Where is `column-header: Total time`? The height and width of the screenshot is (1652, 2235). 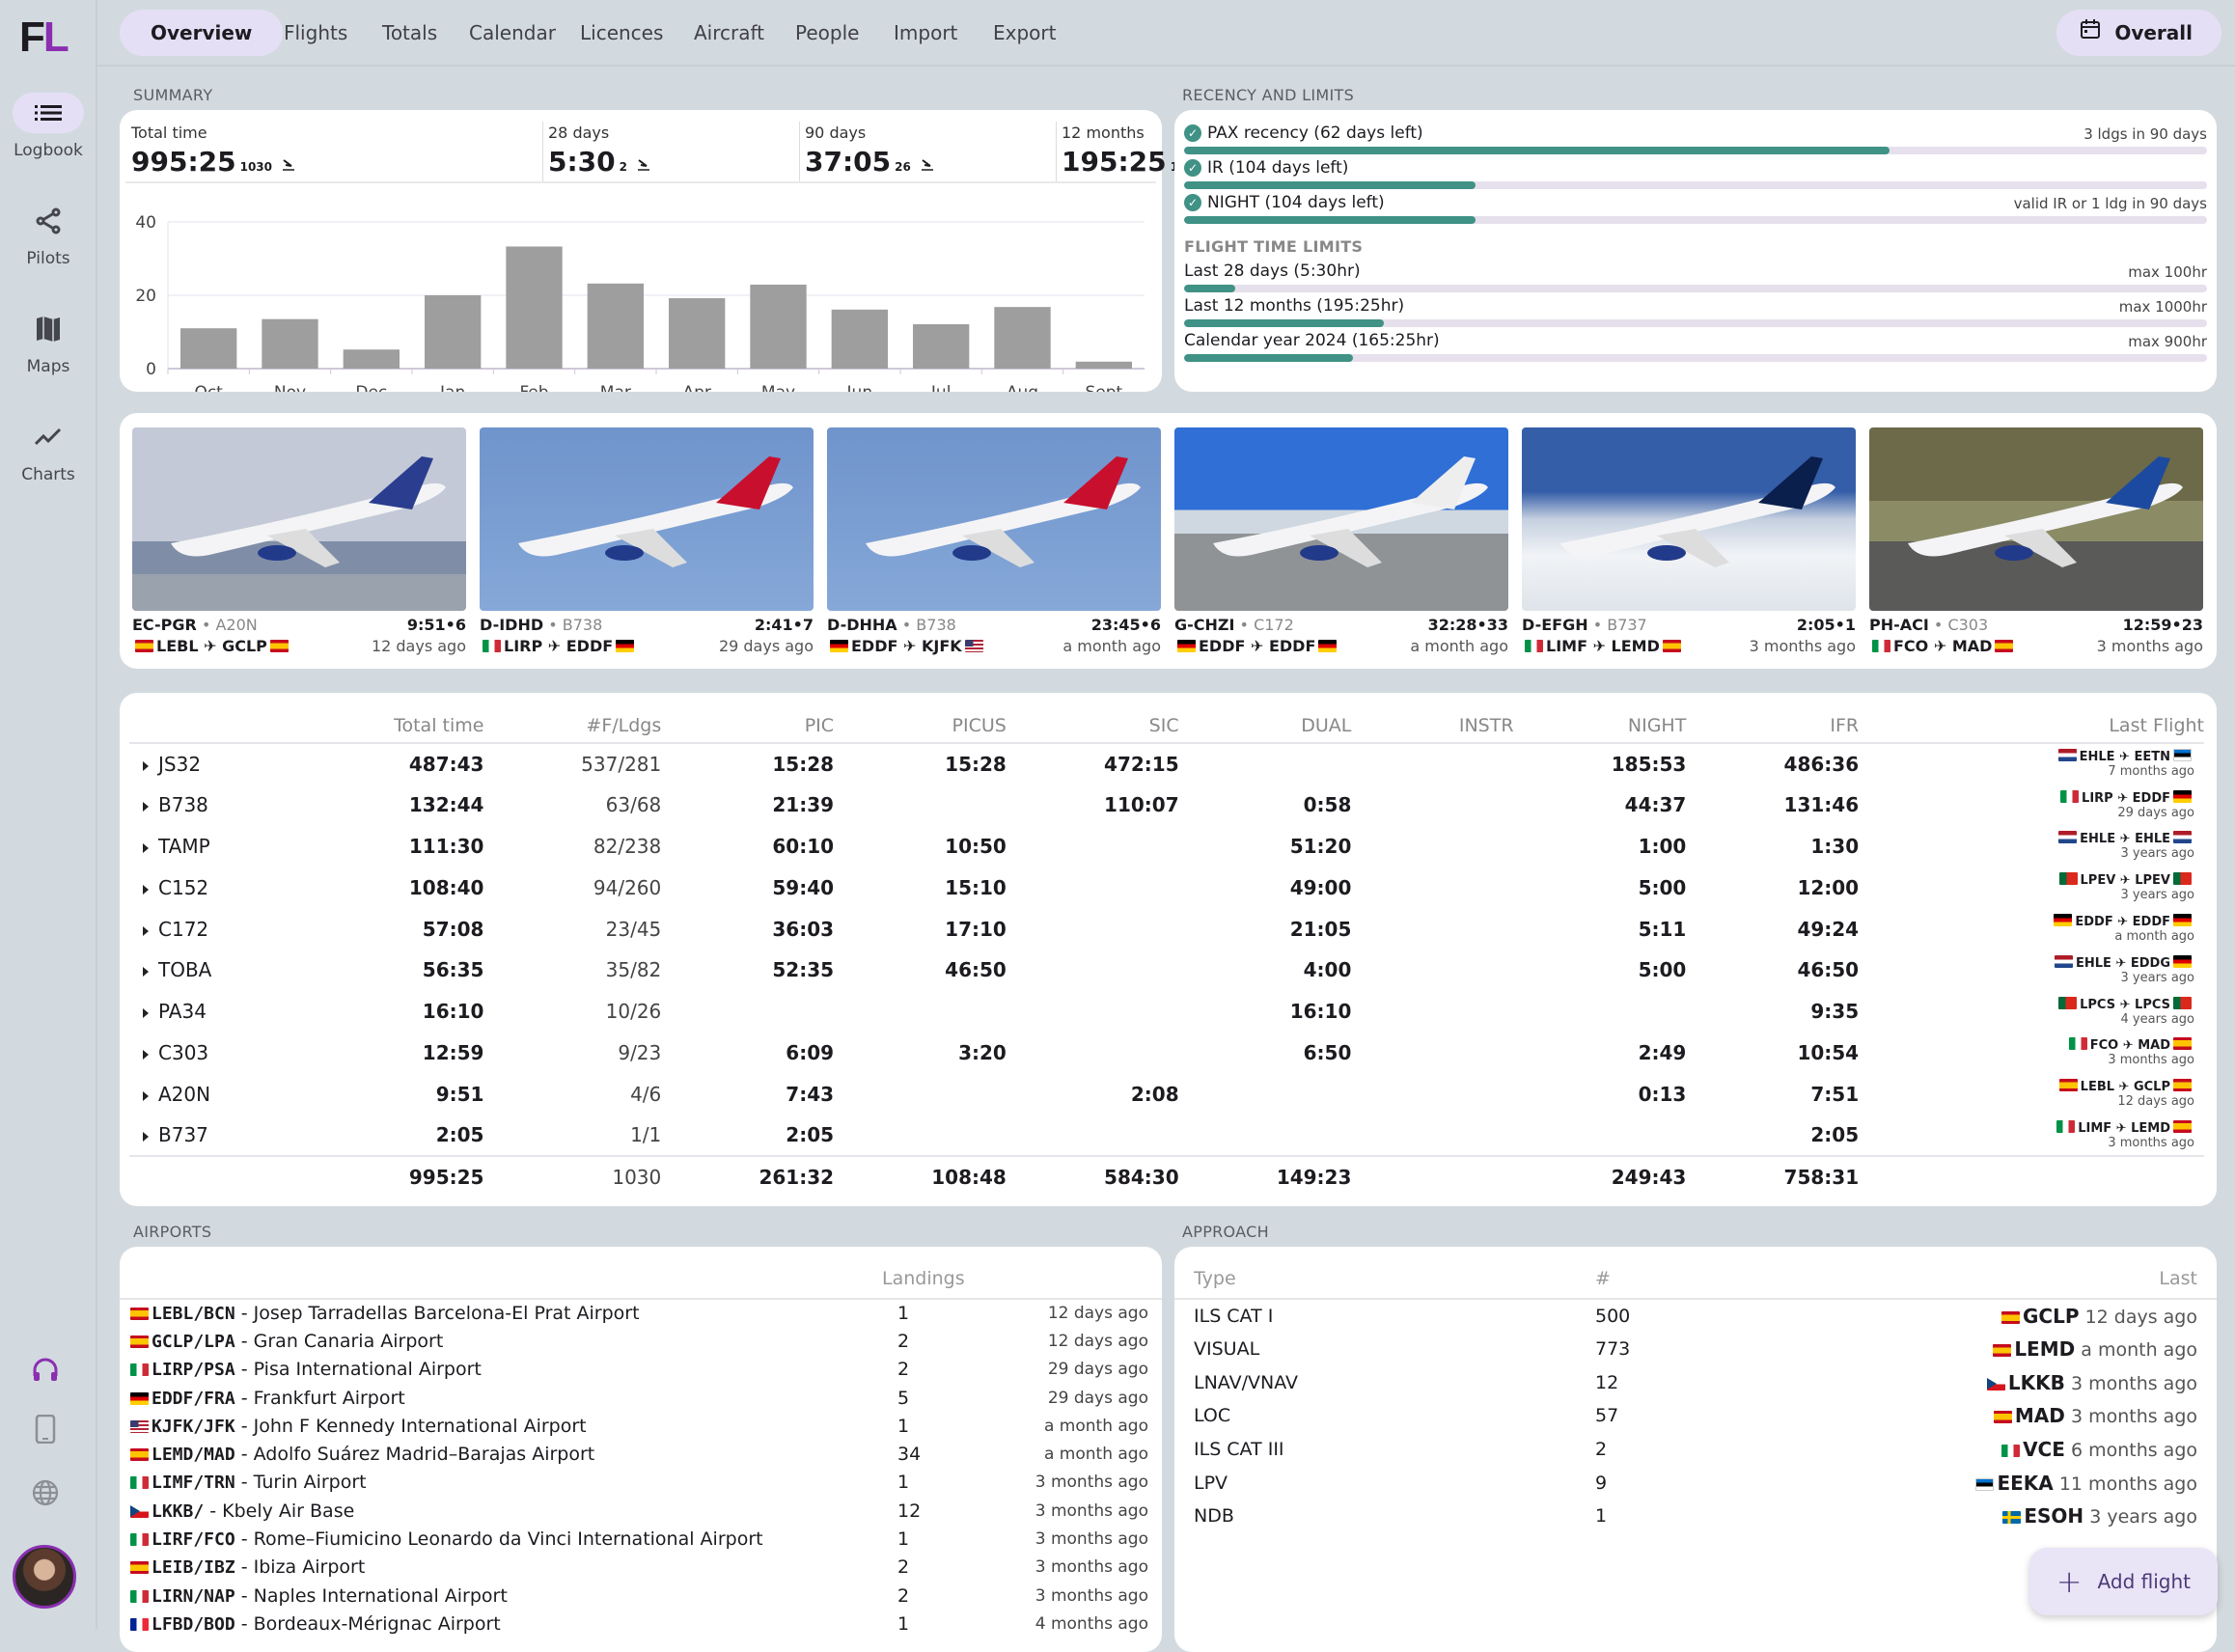 column-header: Total time is located at coordinates (417, 718).